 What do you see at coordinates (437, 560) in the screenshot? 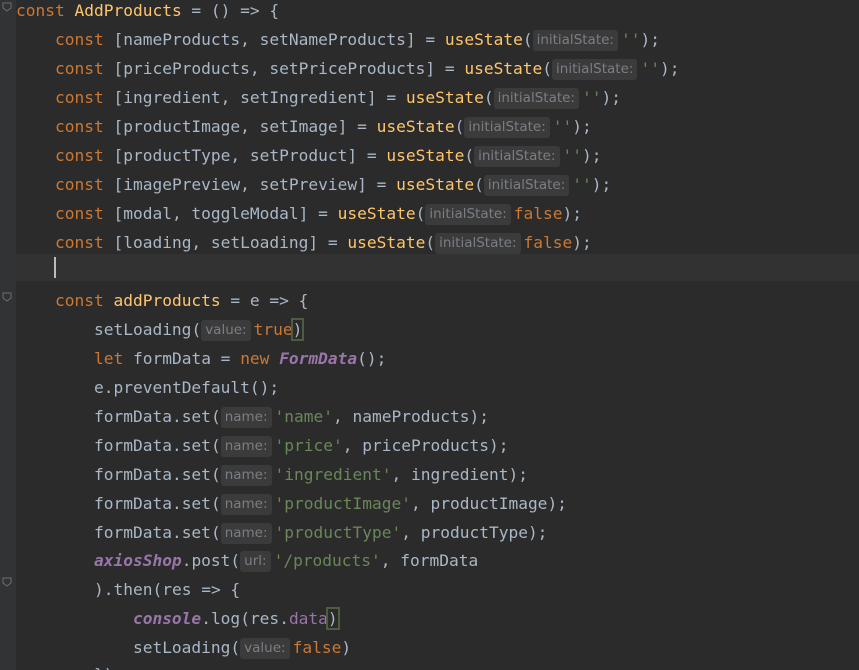
I see `code-line: axiosShop.post(url: '/products', formData` at bounding box center [437, 560].